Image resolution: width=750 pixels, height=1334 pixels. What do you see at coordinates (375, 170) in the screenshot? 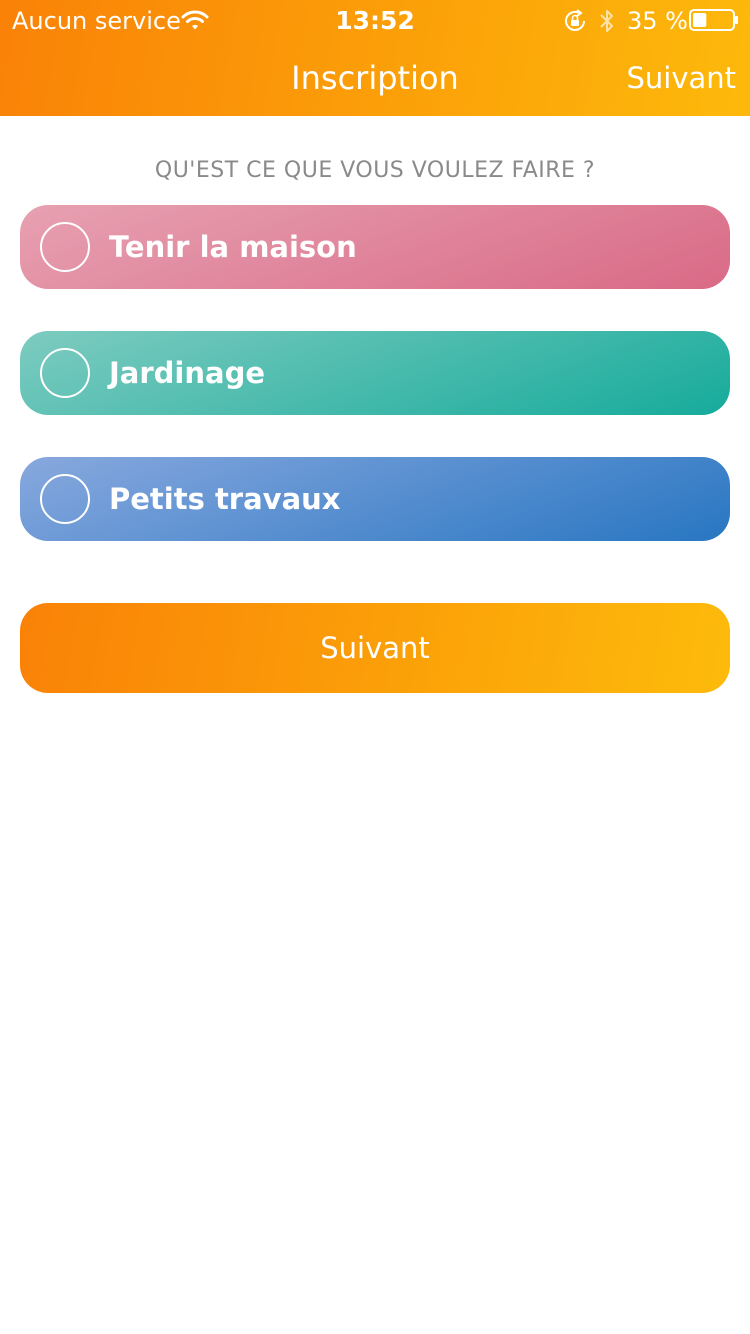
I see `question-heading: QU'EST CE QUE VOUS VOULEZ FAIRE ?` at bounding box center [375, 170].